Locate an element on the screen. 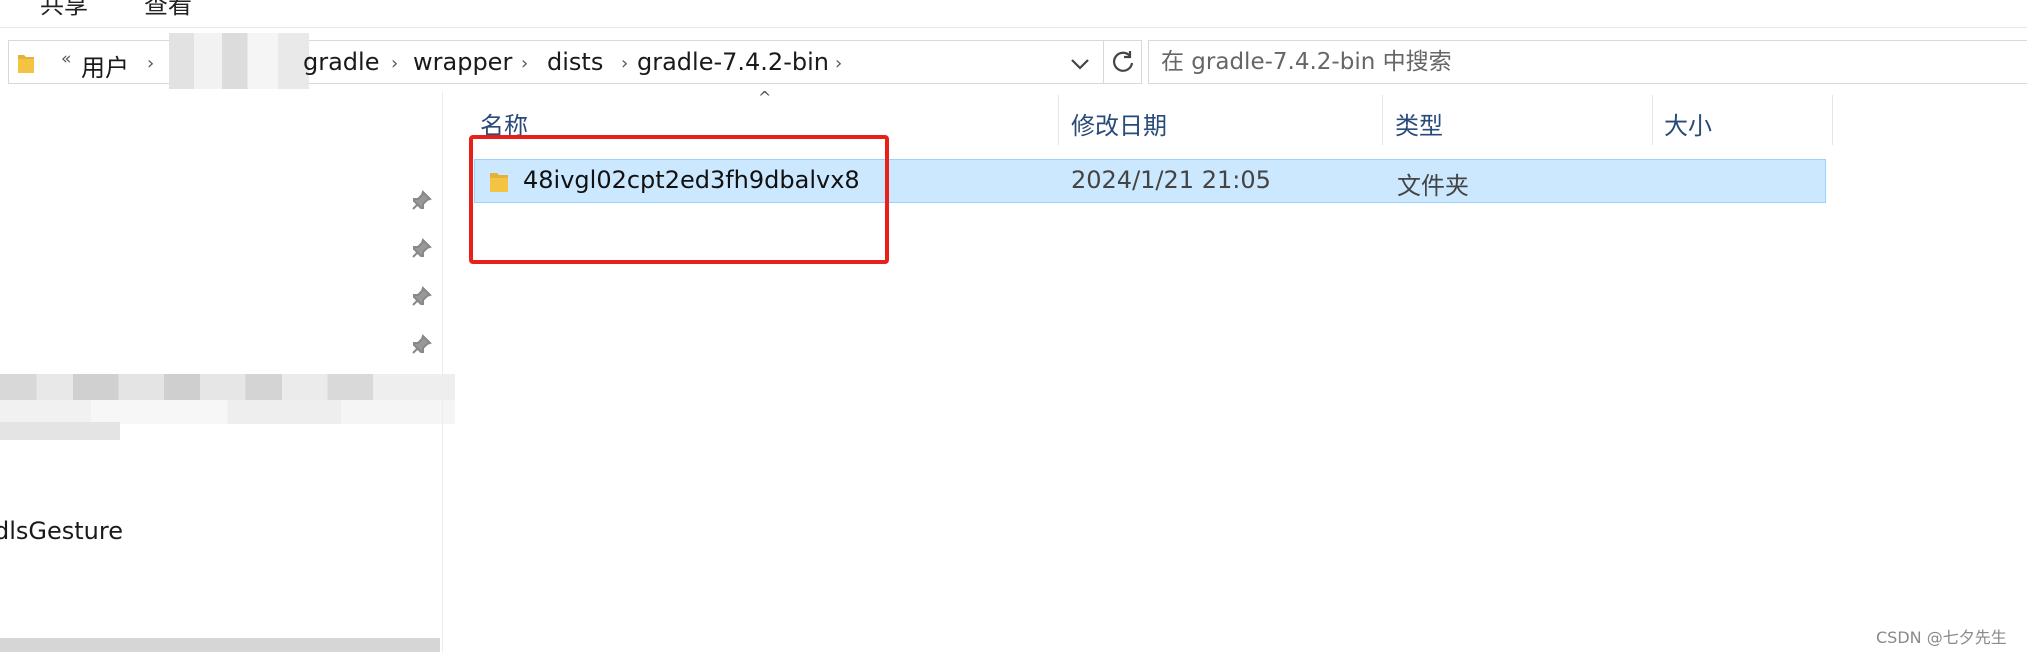  sort-ascending-icon: ^ is located at coordinates (765, 97).